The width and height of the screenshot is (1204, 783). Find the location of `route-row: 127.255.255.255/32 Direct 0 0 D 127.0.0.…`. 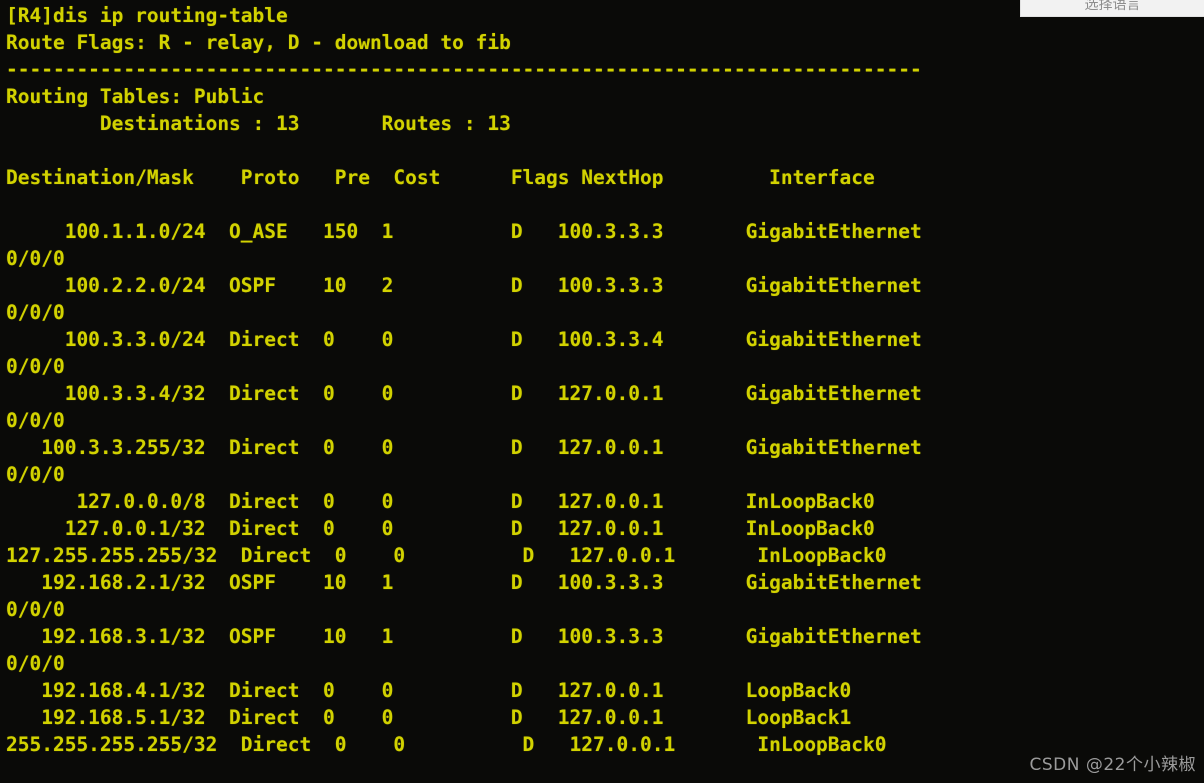

route-row: 127.255.255.255/32 Direct 0 0 D 127.0.0.… is located at coordinates (446, 555).